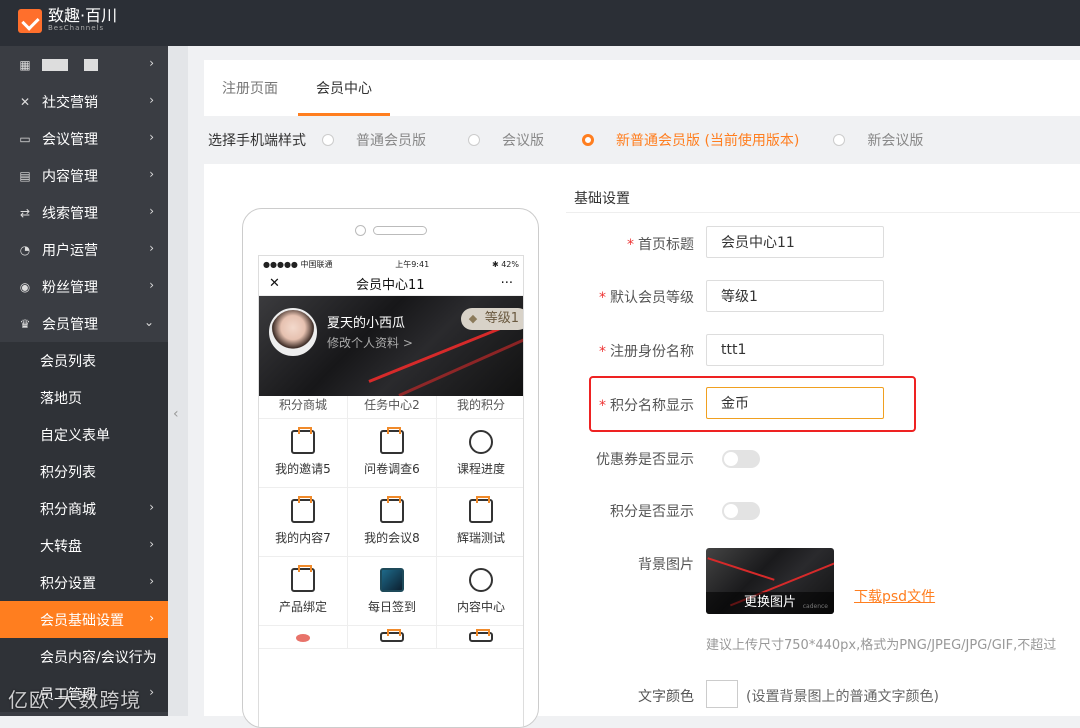 Image resolution: width=1080 pixels, height=728 pixels. What do you see at coordinates (84, 545) in the screenshot?
I see `sidebar-sub-wheel: 大转盘 ›` at bounding box center [84, 545].